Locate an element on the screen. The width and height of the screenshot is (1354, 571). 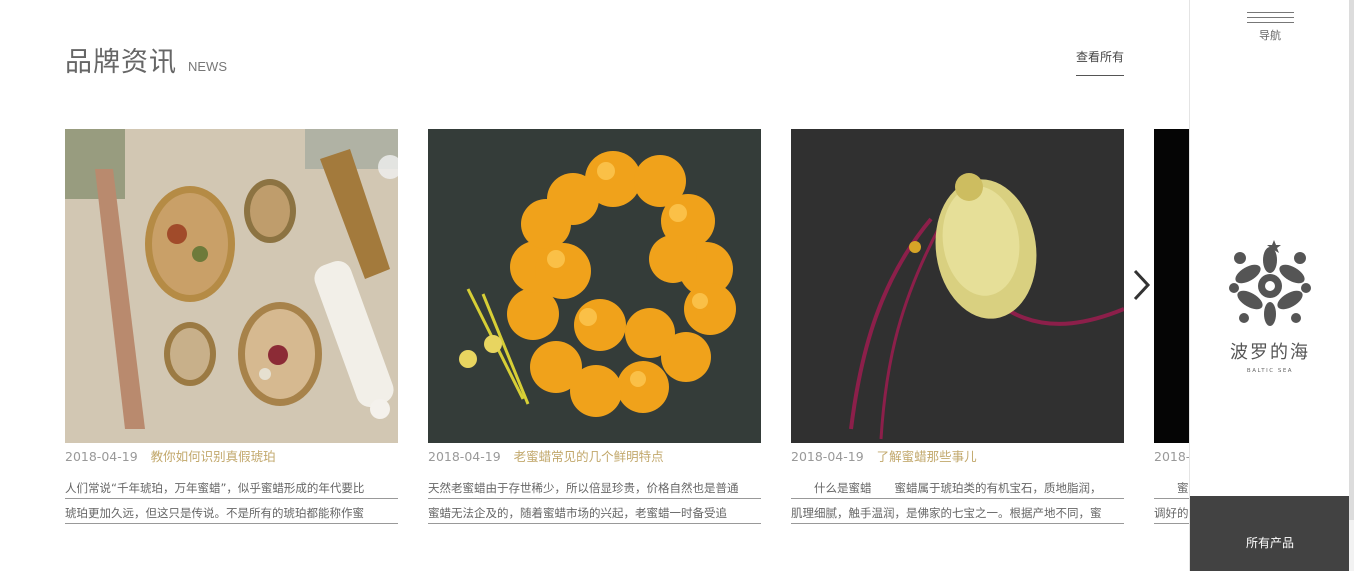
news-card: 2018-0 蜜 调好的 is located at coordinates (1171, 326).